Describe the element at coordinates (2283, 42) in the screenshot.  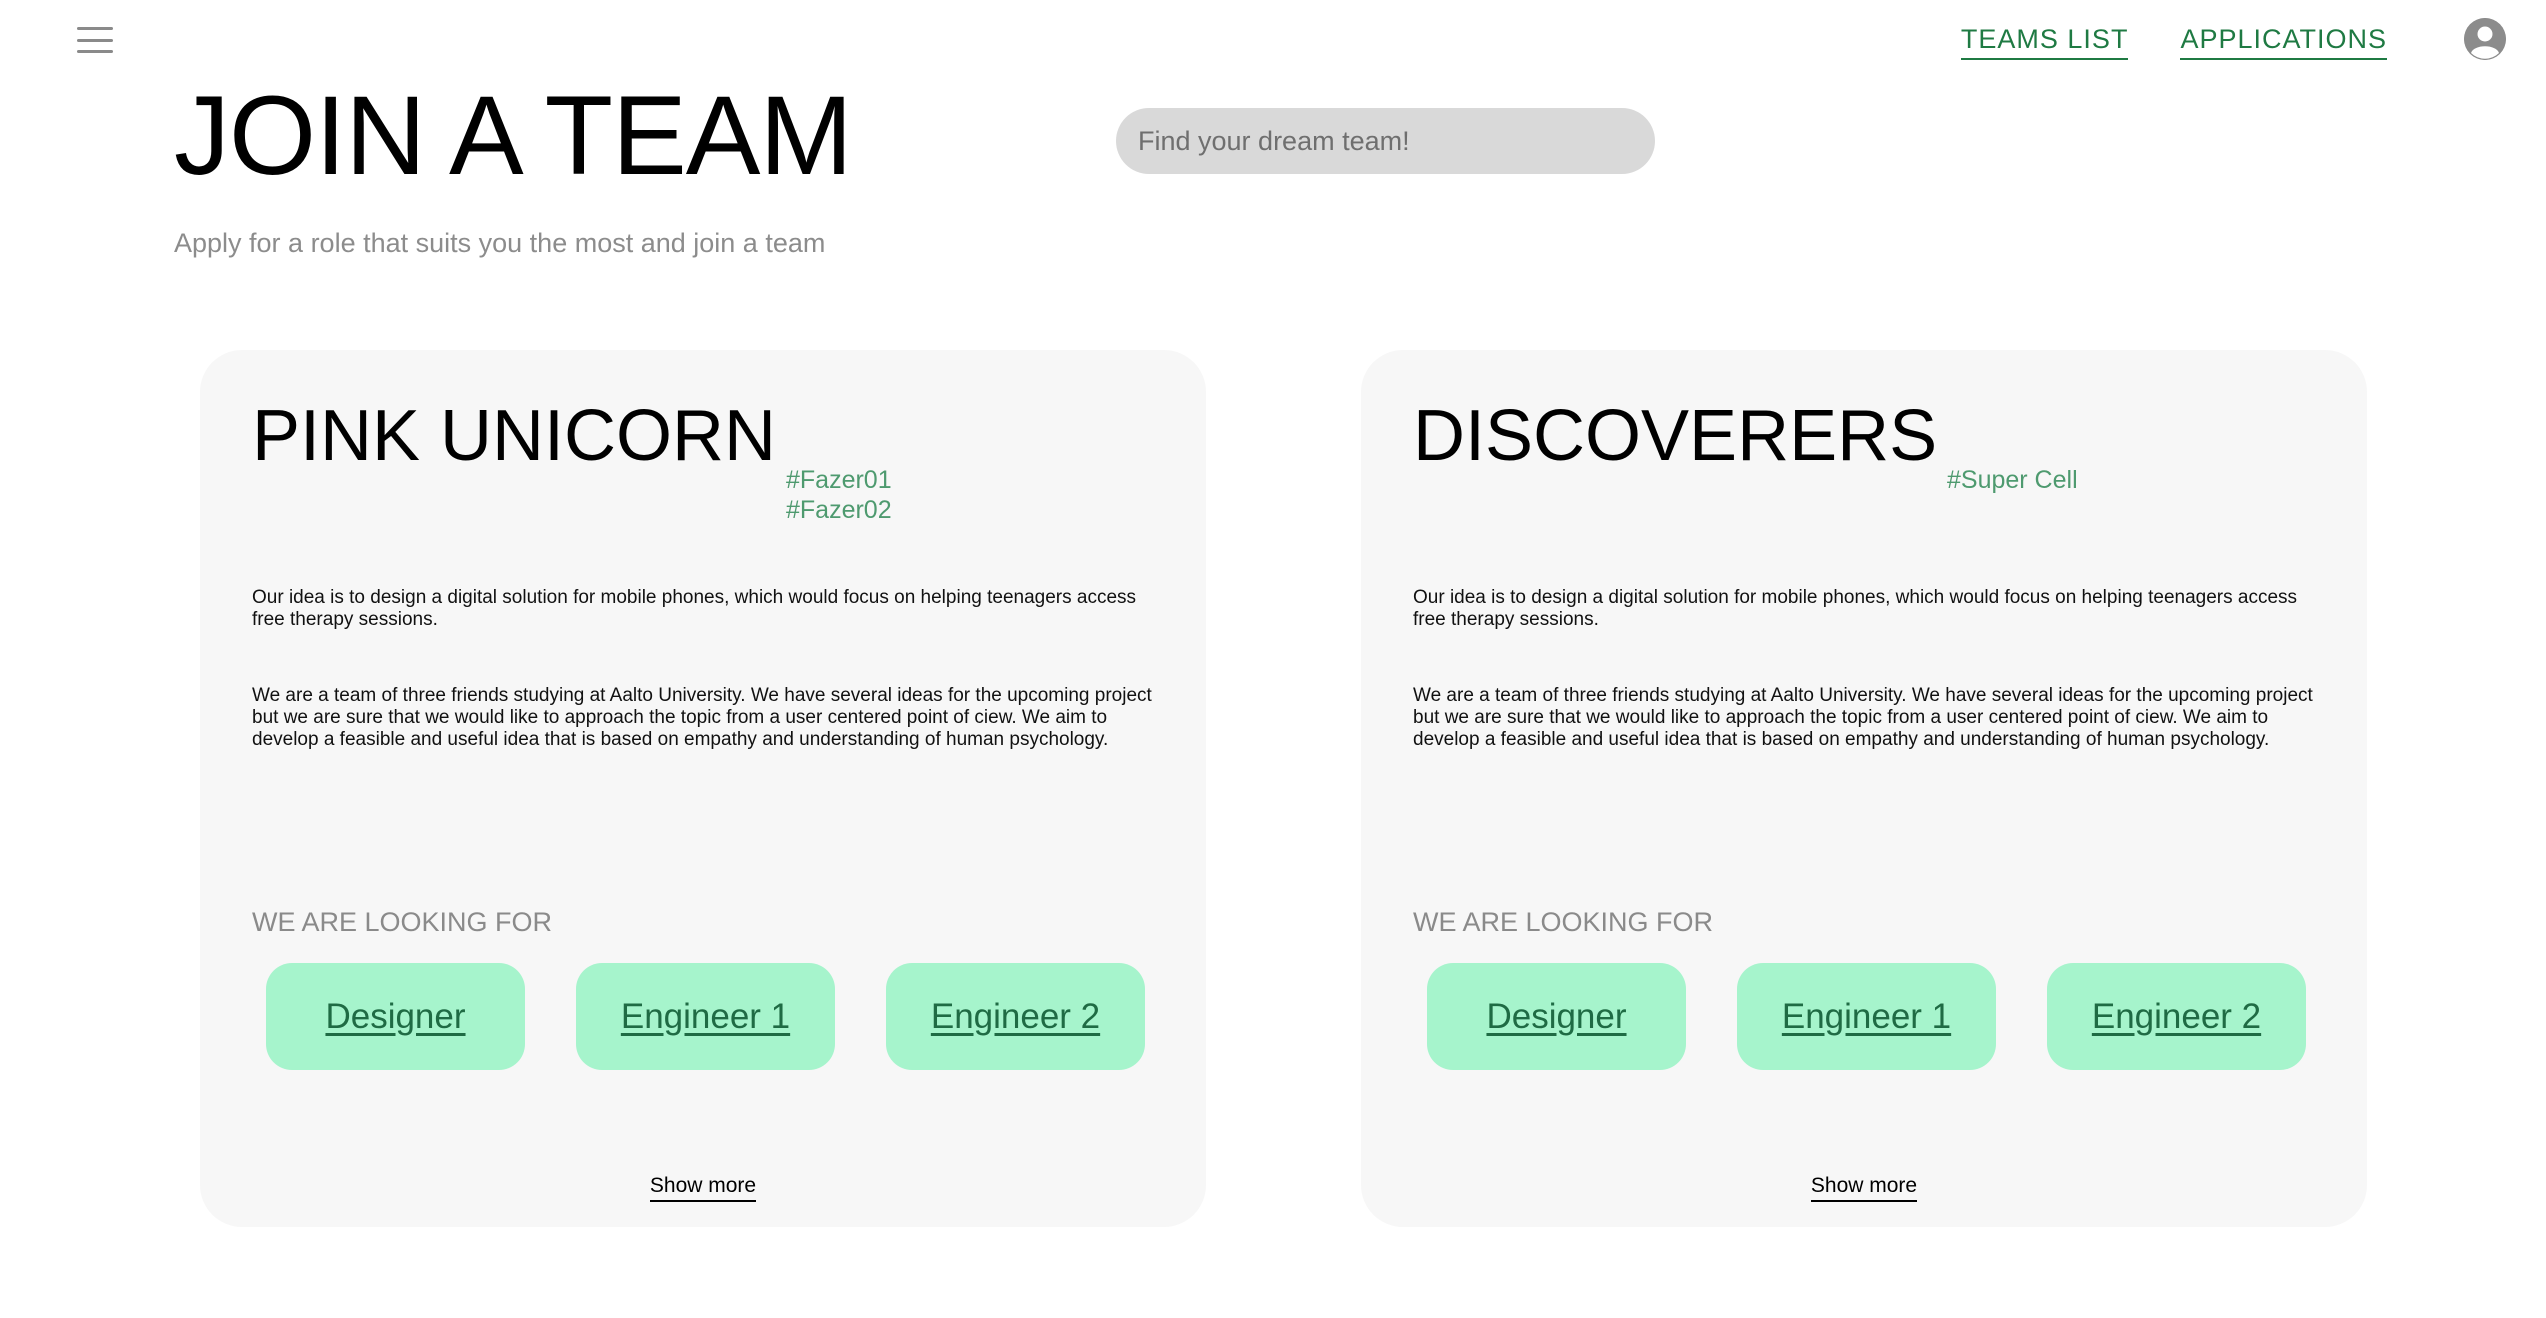
I see `nav-applications-link: APPLICATIONS` at that location.